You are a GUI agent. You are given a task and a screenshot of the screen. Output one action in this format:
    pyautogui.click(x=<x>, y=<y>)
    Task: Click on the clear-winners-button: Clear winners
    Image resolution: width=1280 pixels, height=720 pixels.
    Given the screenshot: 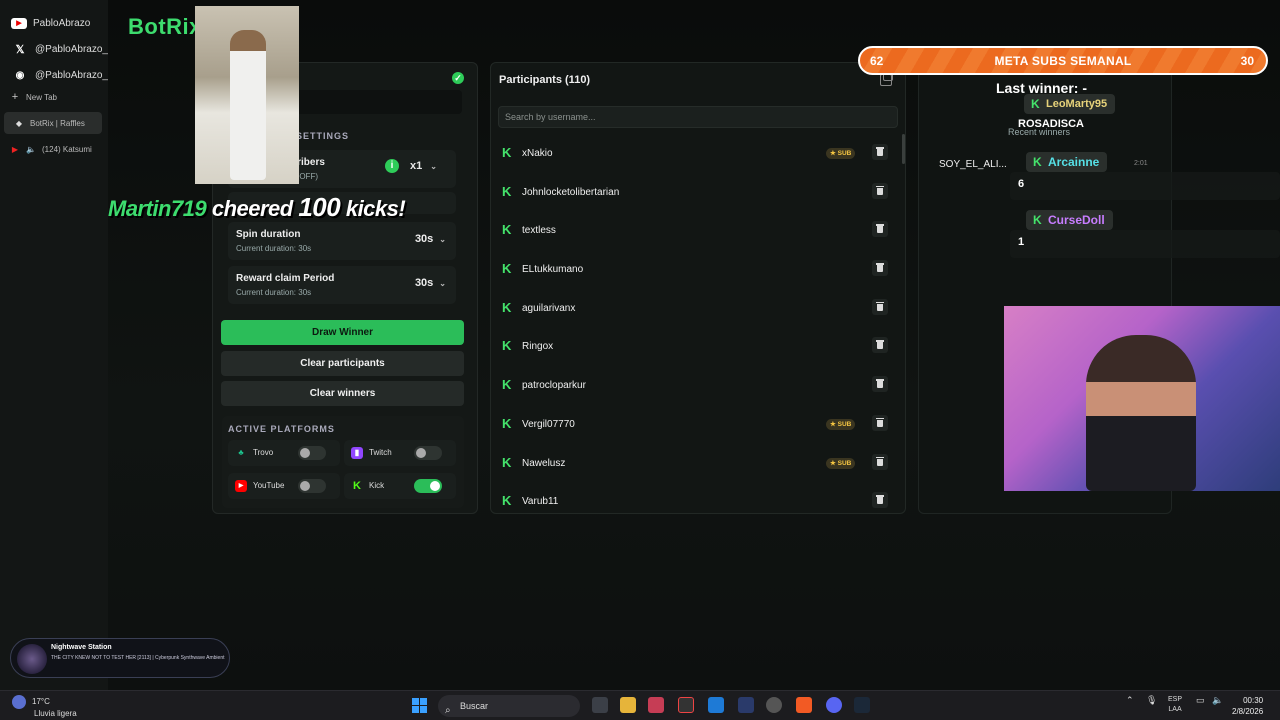 What is the action you would take?
    pyautogui.click(x=342, y=393)
    